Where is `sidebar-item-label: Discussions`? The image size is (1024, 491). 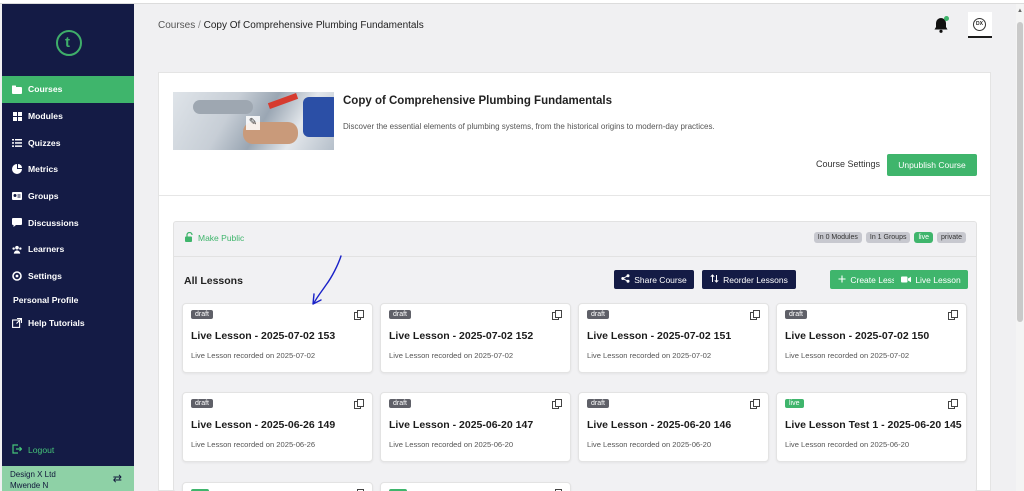 sidebar-item-label: Discussions is located at coordinates (53, 222).